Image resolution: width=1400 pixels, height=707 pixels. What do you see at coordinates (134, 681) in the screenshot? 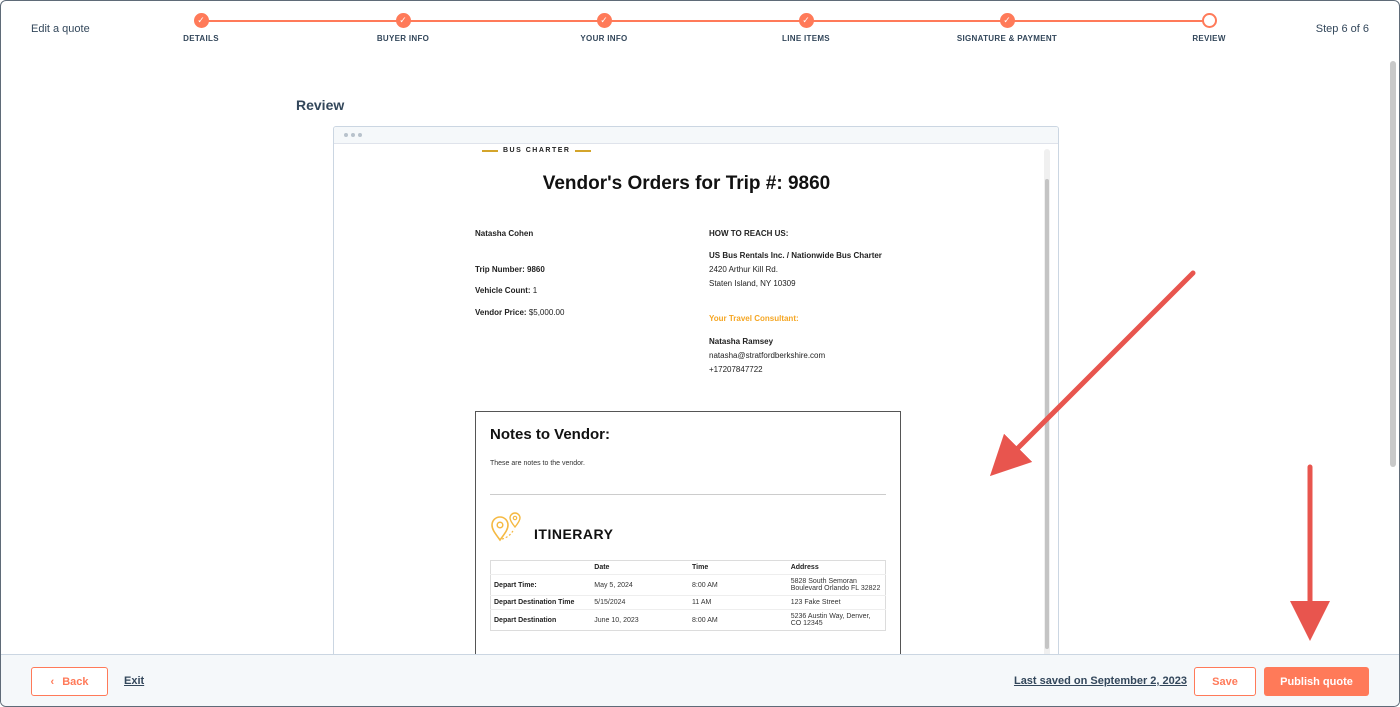
I see `exit-link: Exit` at bounding box center [134, 681].